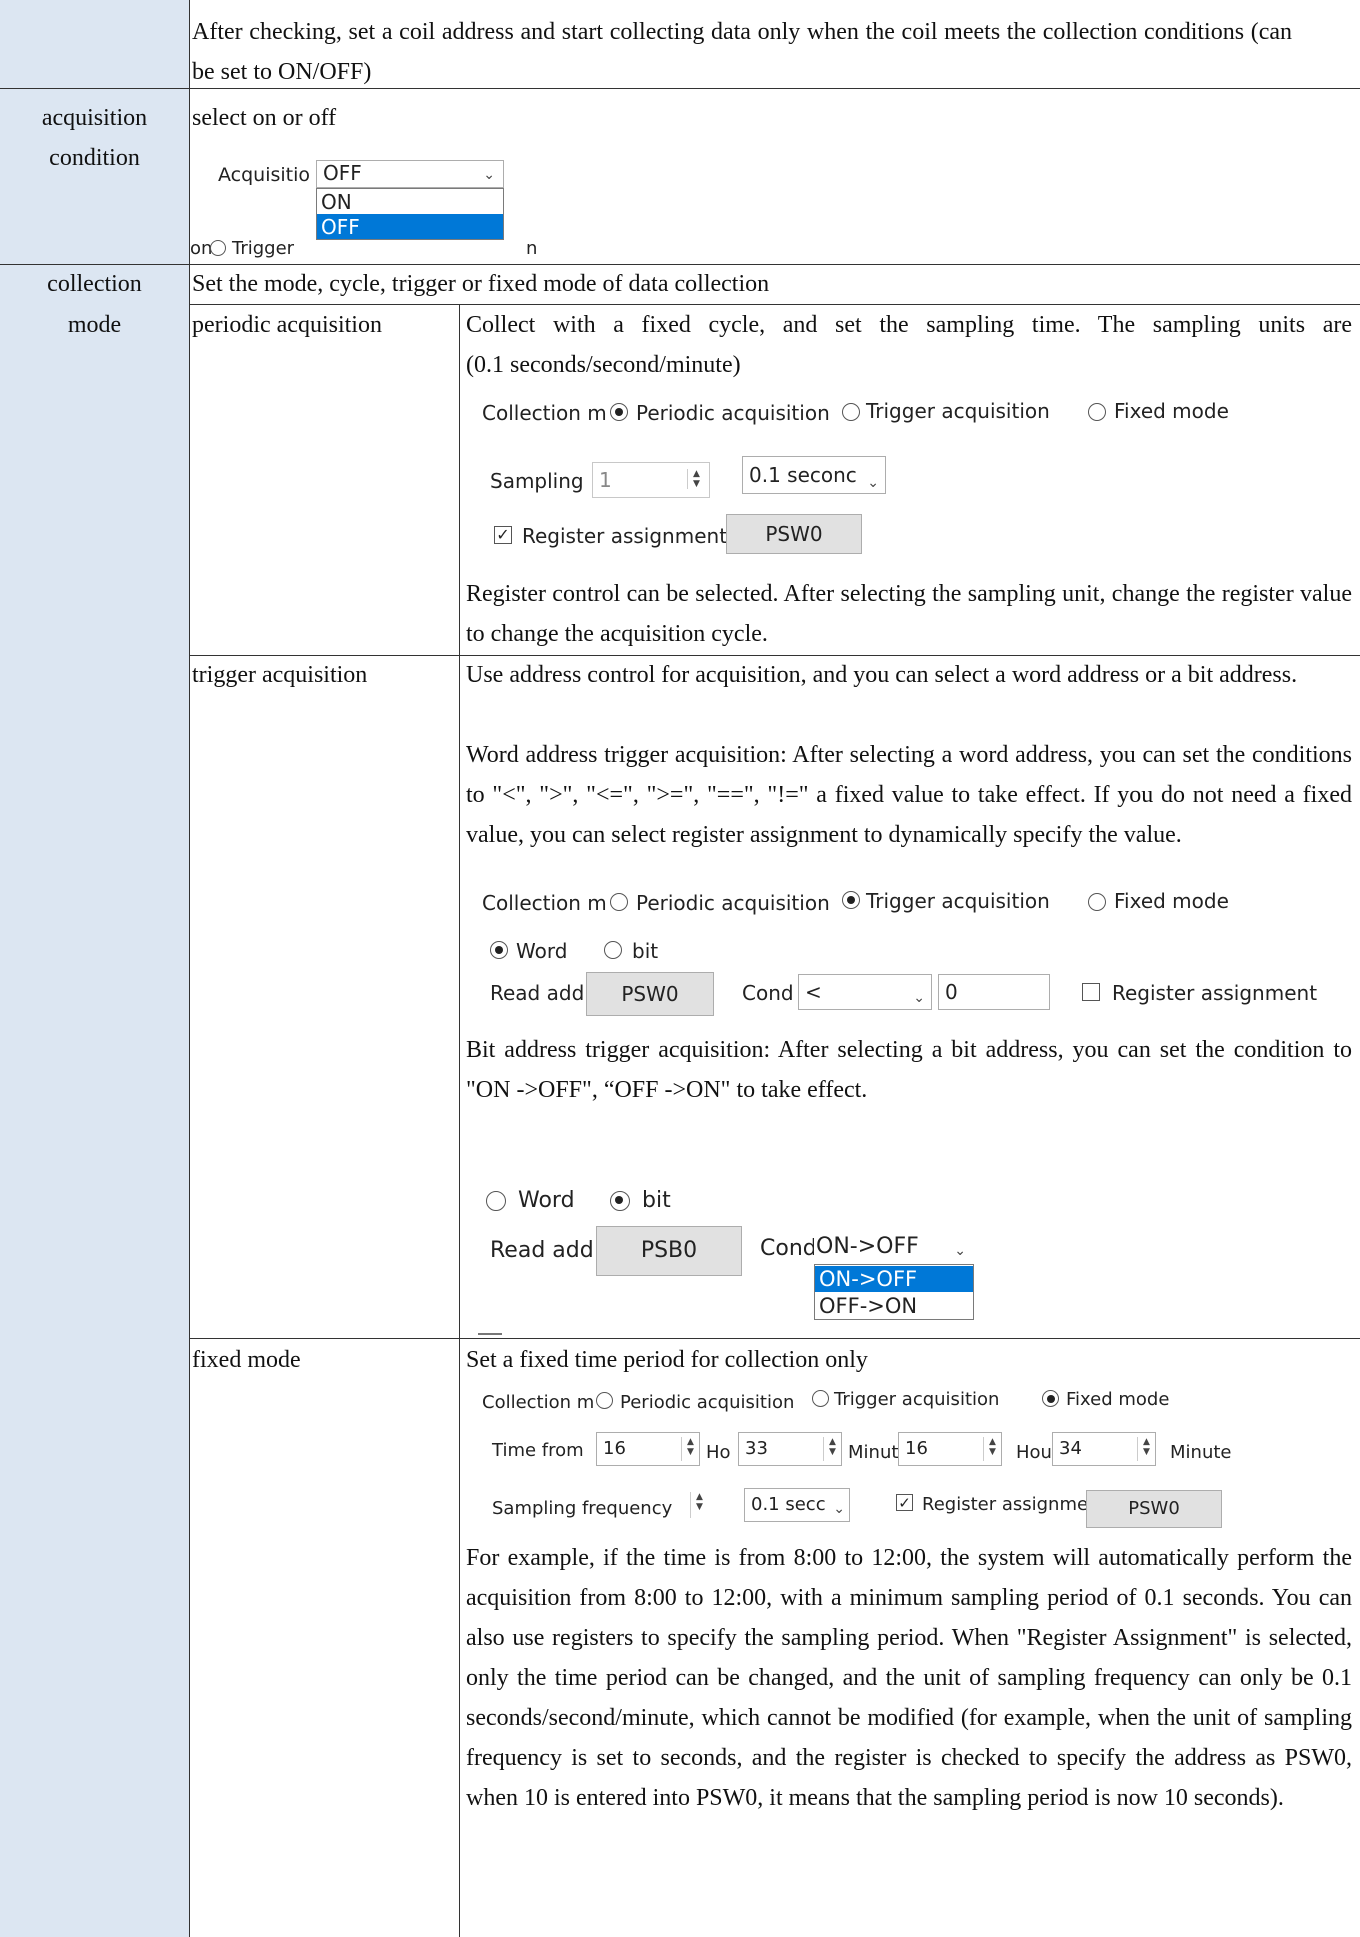  I want to click on start-hour-input: 16 ▲ ▼, so click(648, 1449).